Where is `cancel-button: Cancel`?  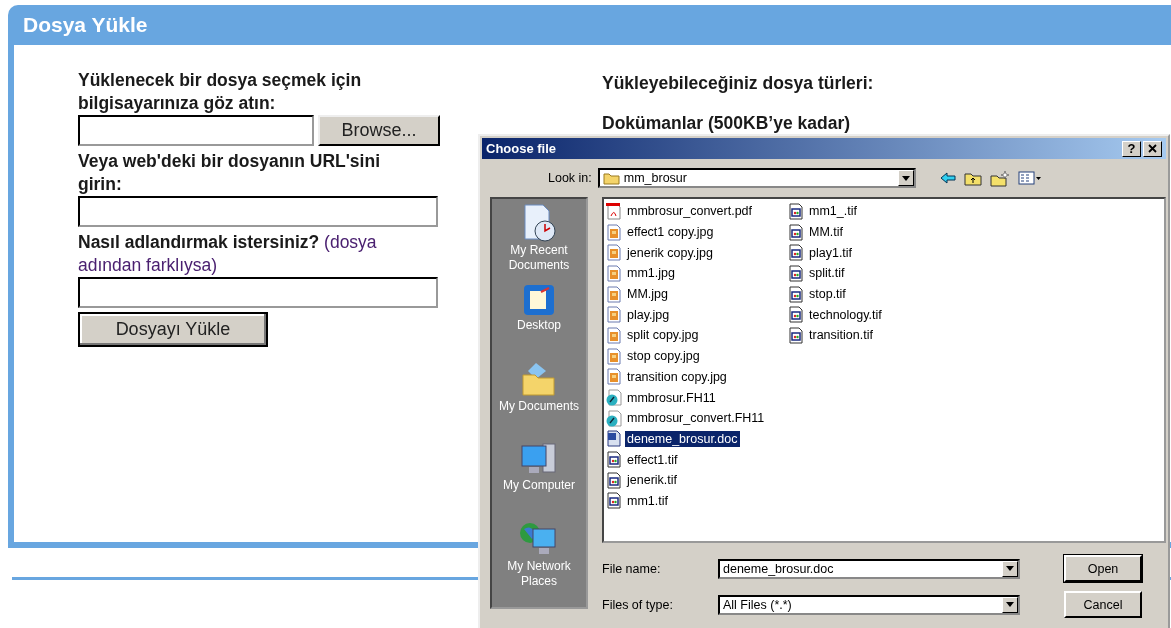 cancel-button: Cancel is located at coordinates (1103, 604).